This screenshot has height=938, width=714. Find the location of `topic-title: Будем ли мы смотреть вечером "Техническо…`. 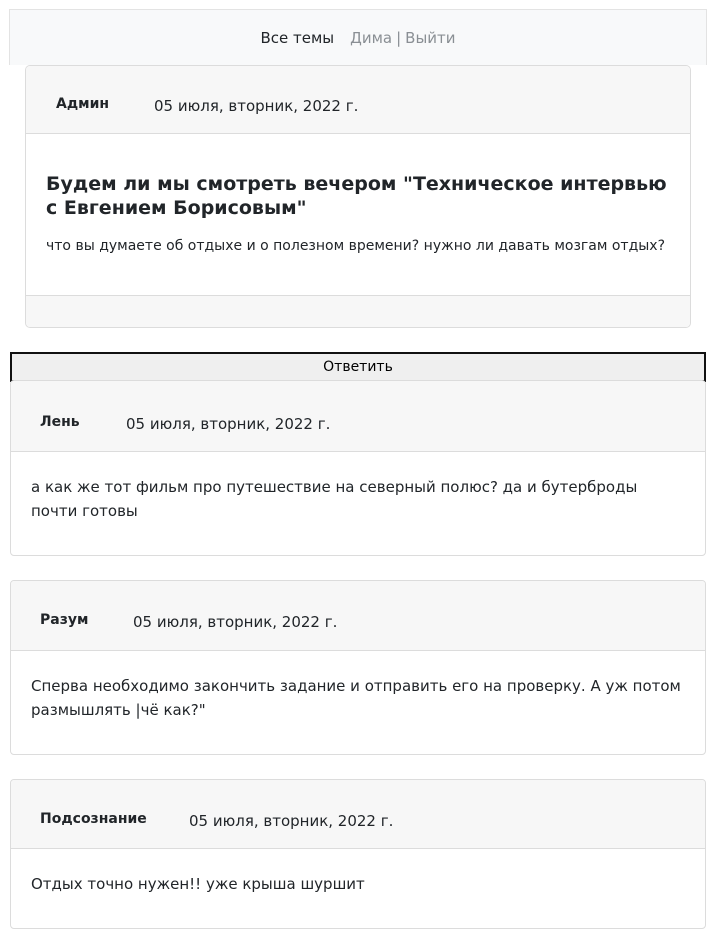

topic-title: Будем ли мы смотреть вечером "Техническо… is located at coordinates (356, 196).